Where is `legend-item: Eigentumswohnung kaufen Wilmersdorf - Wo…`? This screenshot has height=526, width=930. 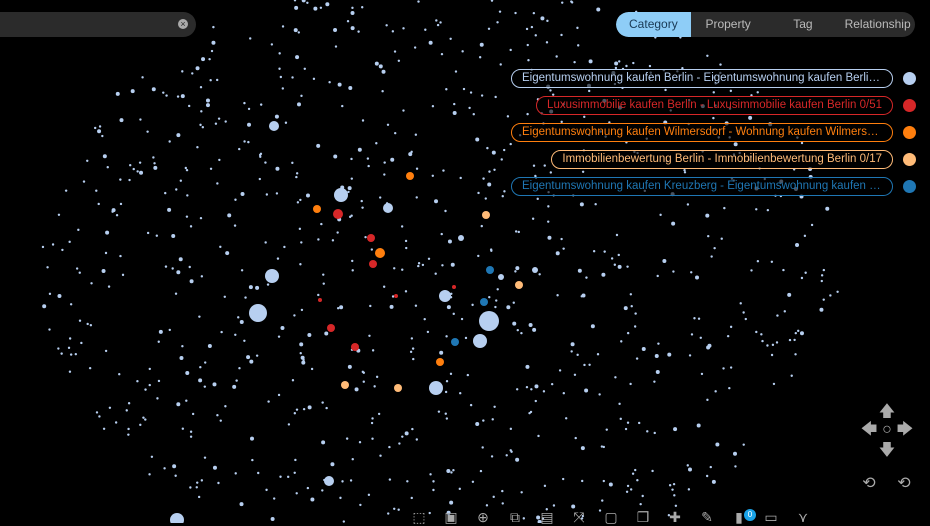
legend-item: Eigentumswohnung kaufen Wilmersdorf - Wo… is located at coordinates (713, 132).